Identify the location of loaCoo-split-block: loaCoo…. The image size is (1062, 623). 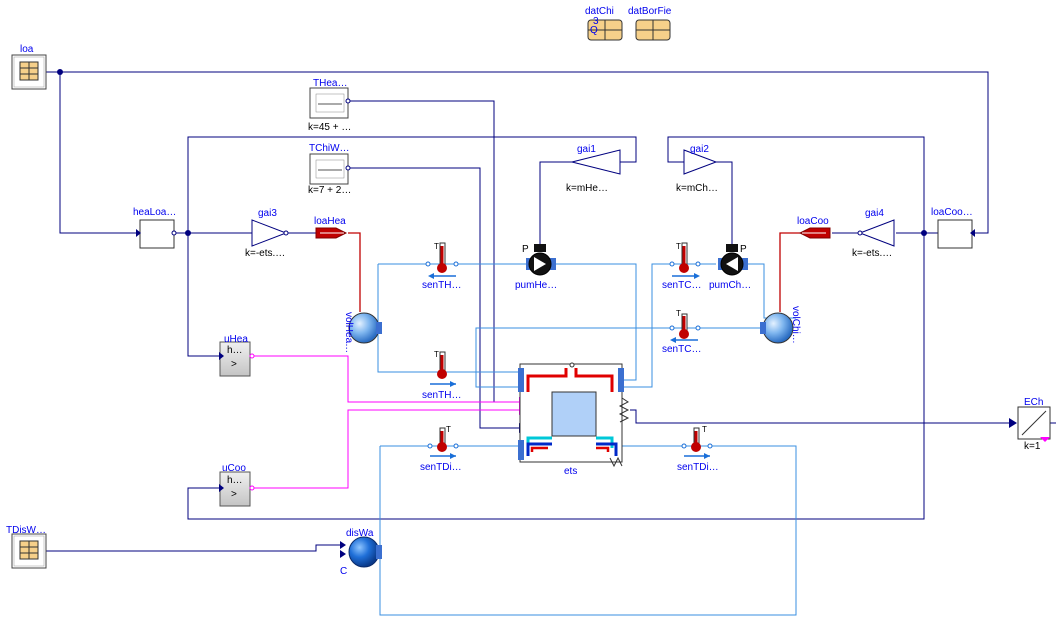
(953, 228).